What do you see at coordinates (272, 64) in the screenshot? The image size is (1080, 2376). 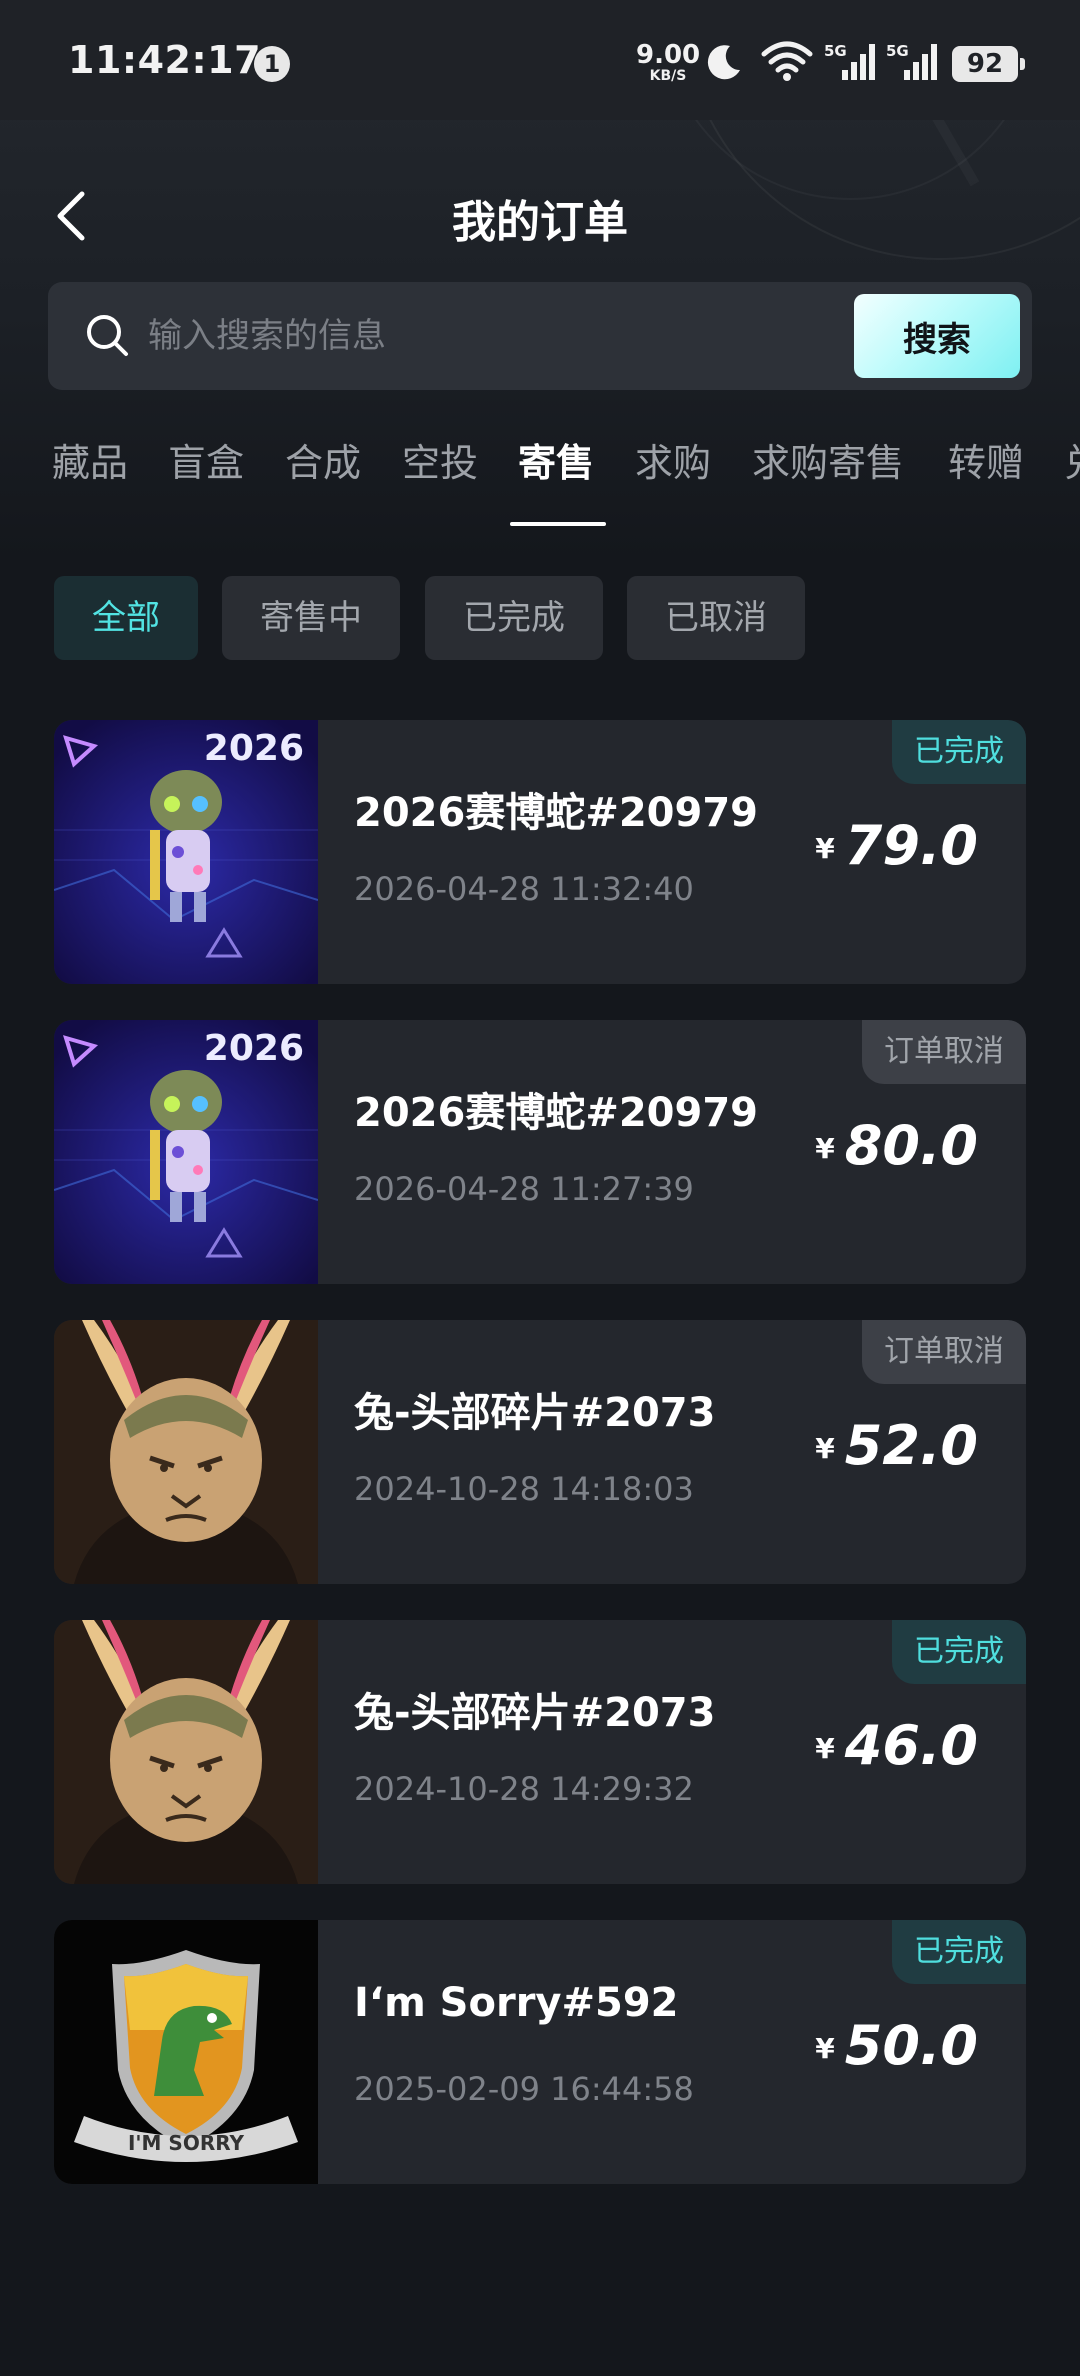 I see `notification-badge: 1` at bounding box center [272, 64].